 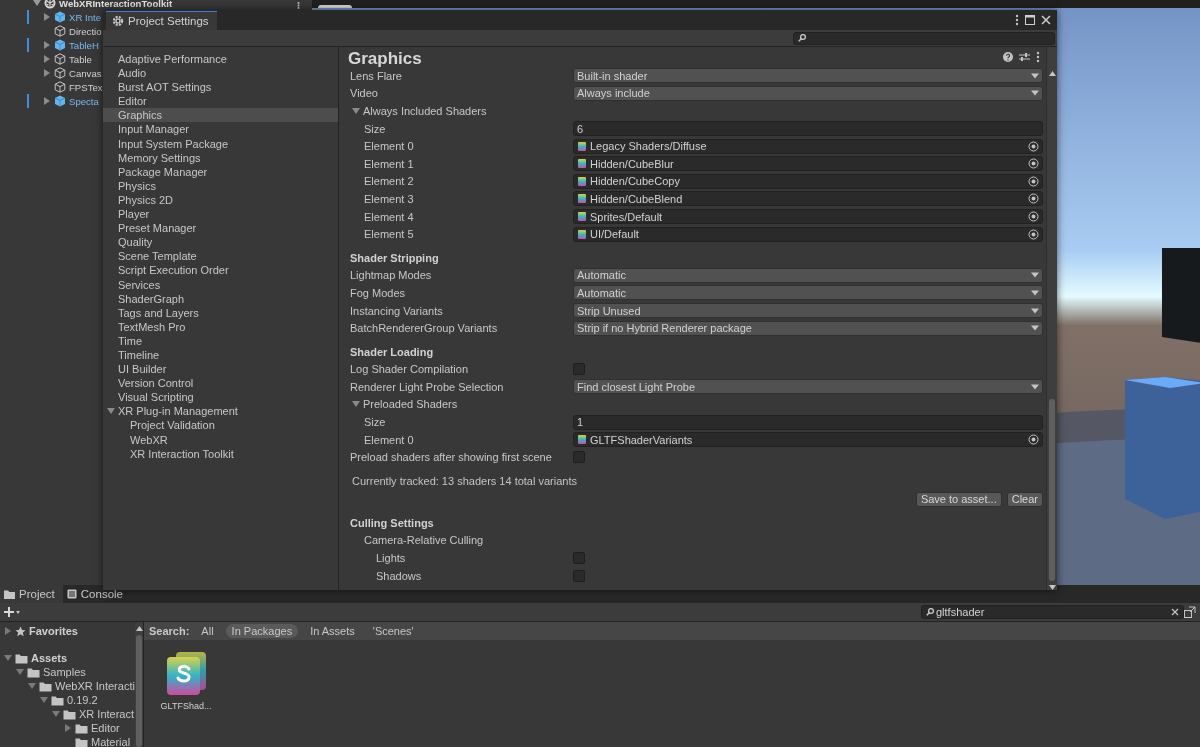 What do you see at coordinates (220, 129) in the screenshot?
I see `category-item: Input Manager` at bounding box center [220, 129].